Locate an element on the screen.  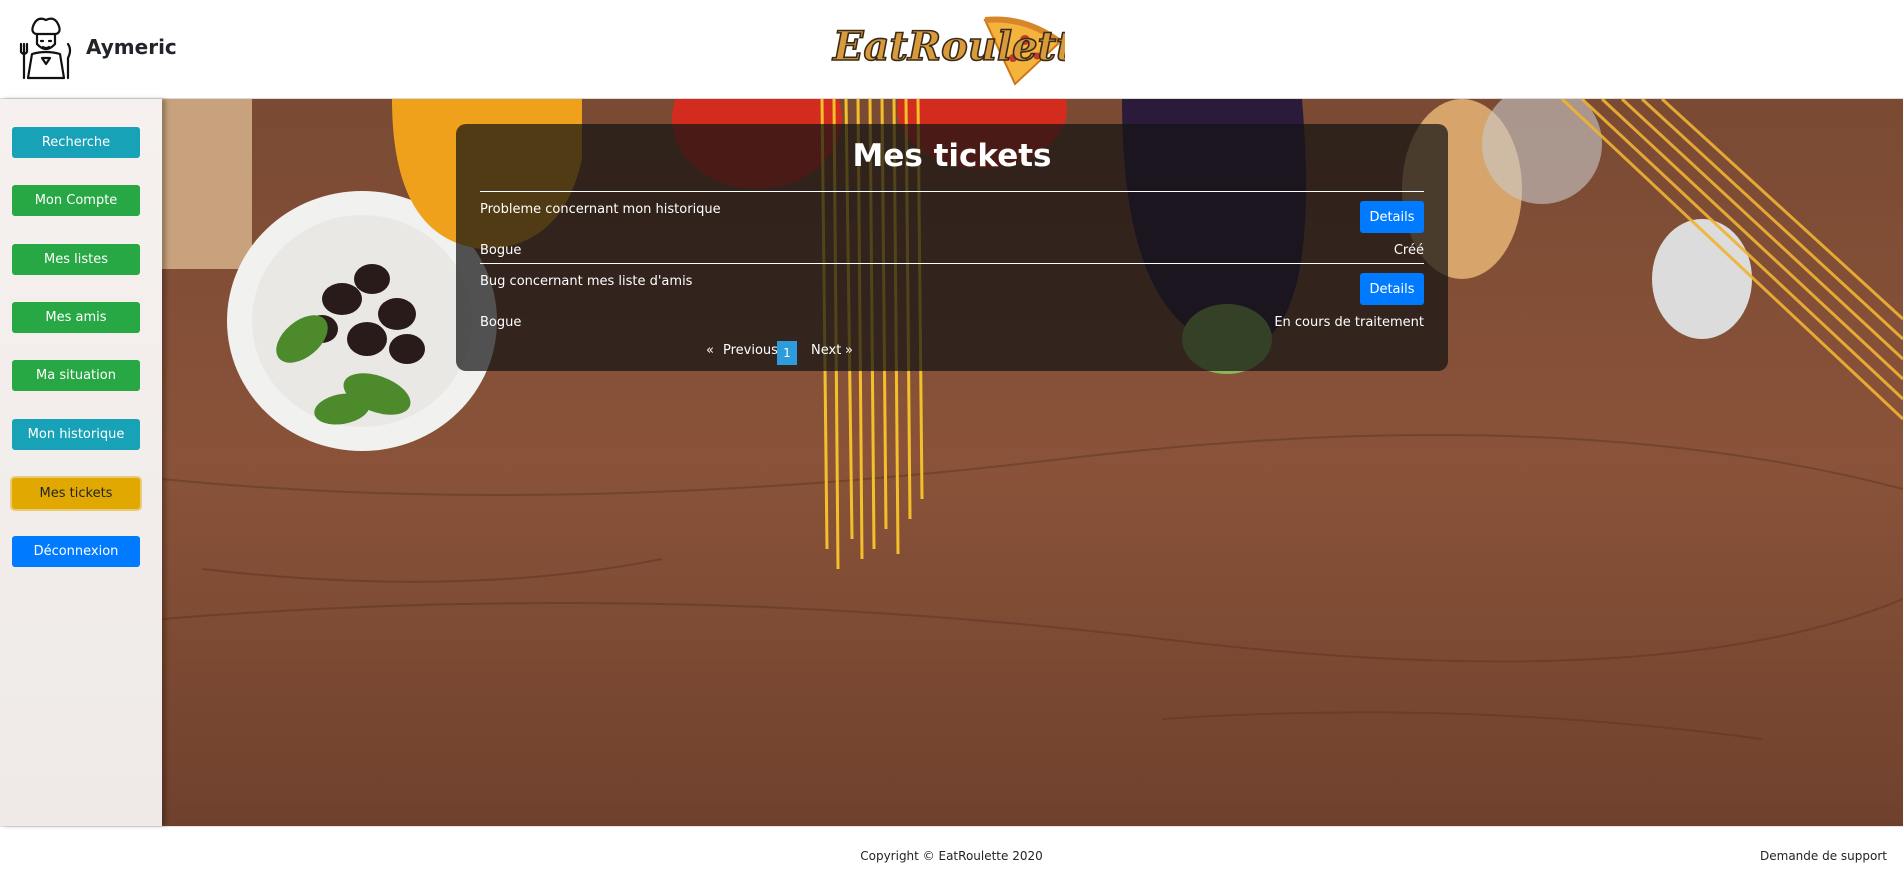
sidebar-item-mon-compte: Mon Compte is located at coordinates (76, 200).